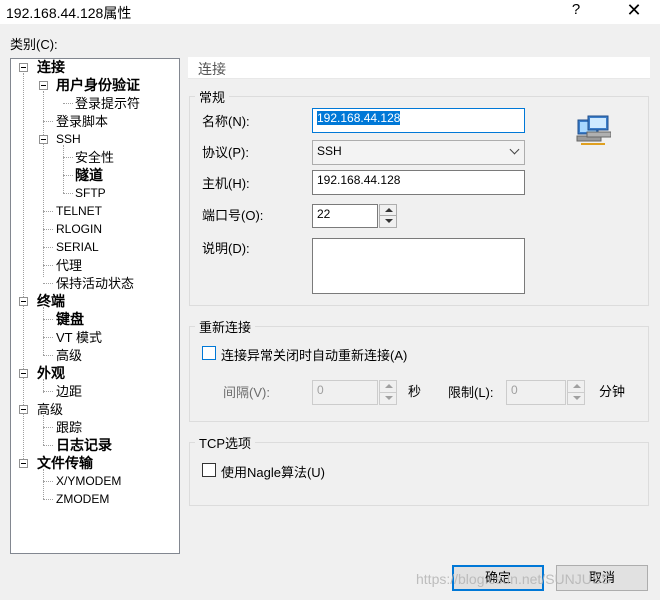  Describe the element at coordinates (612, 391) in the screenshot. I see `limit-unit: 分钟` at that location.